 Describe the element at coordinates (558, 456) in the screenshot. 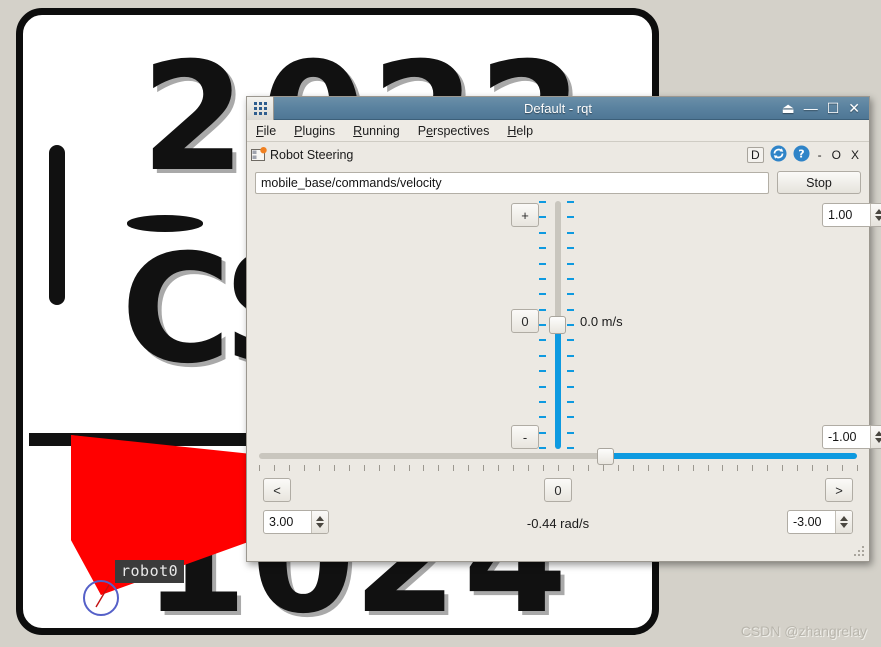

I see `angular-velocity-slider` at that location.